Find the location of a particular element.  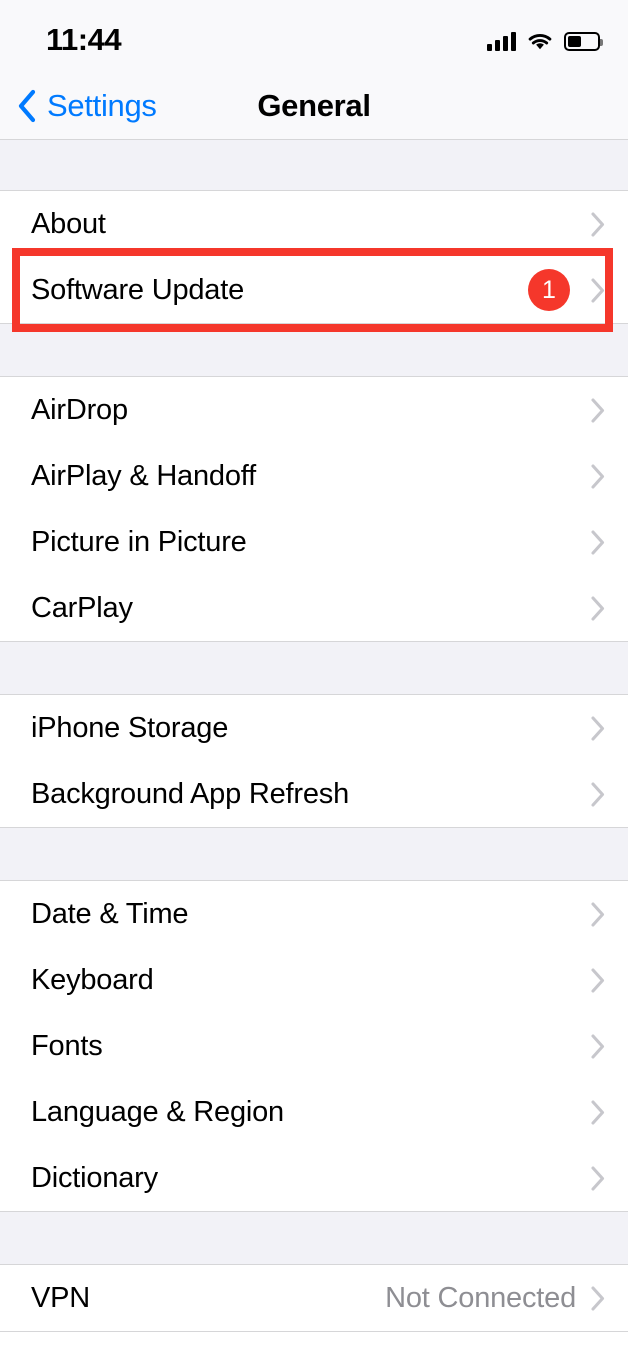

list-item-dictionary: Dictionary is located at coordinates (314, 1178).